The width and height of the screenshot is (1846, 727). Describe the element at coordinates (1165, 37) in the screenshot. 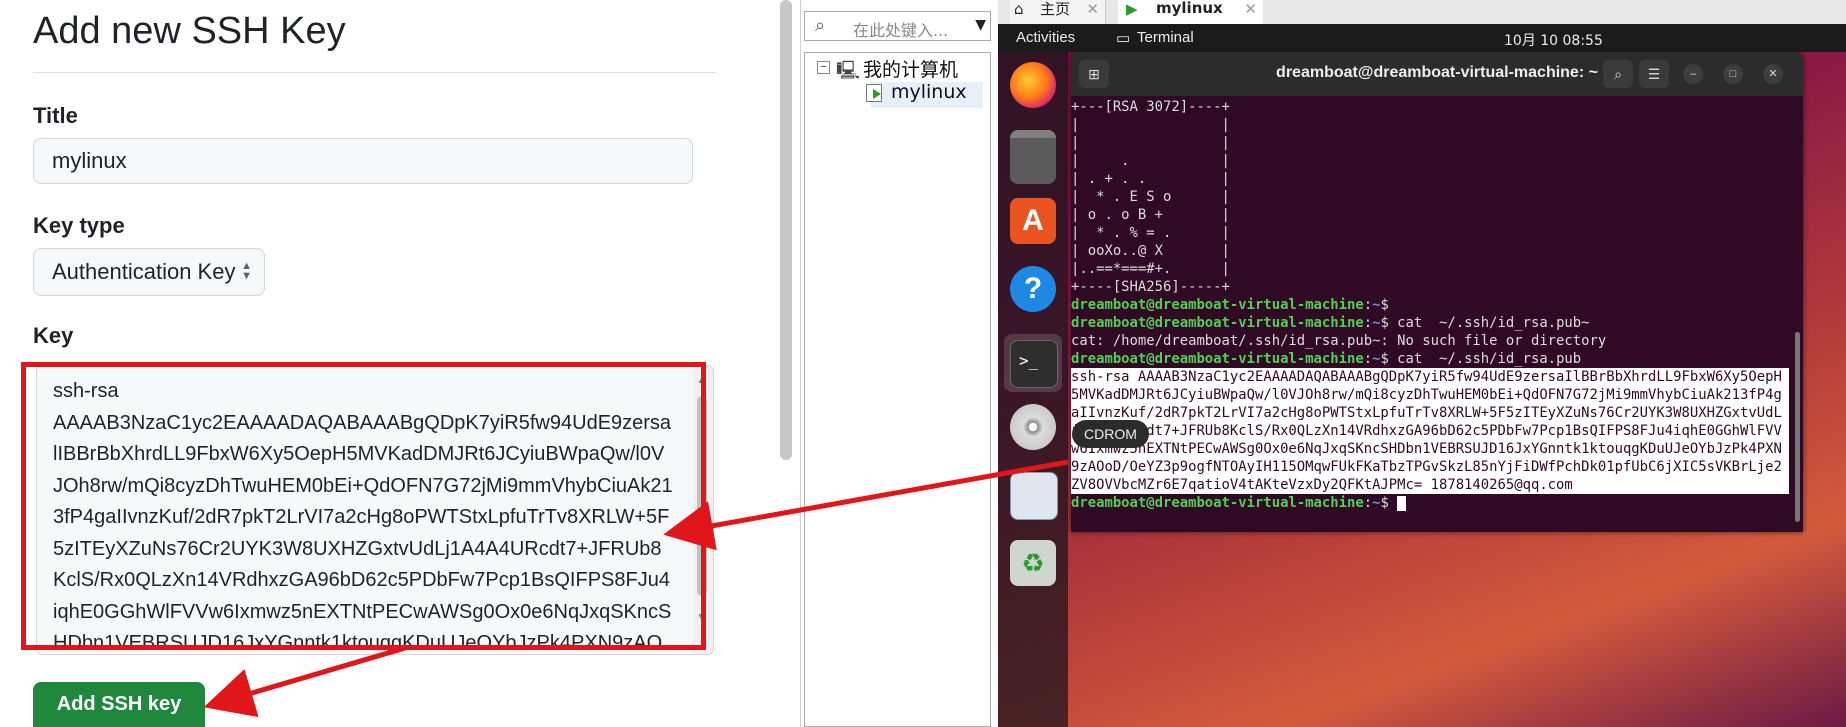

I see `app-menu: Terminal` at that location.